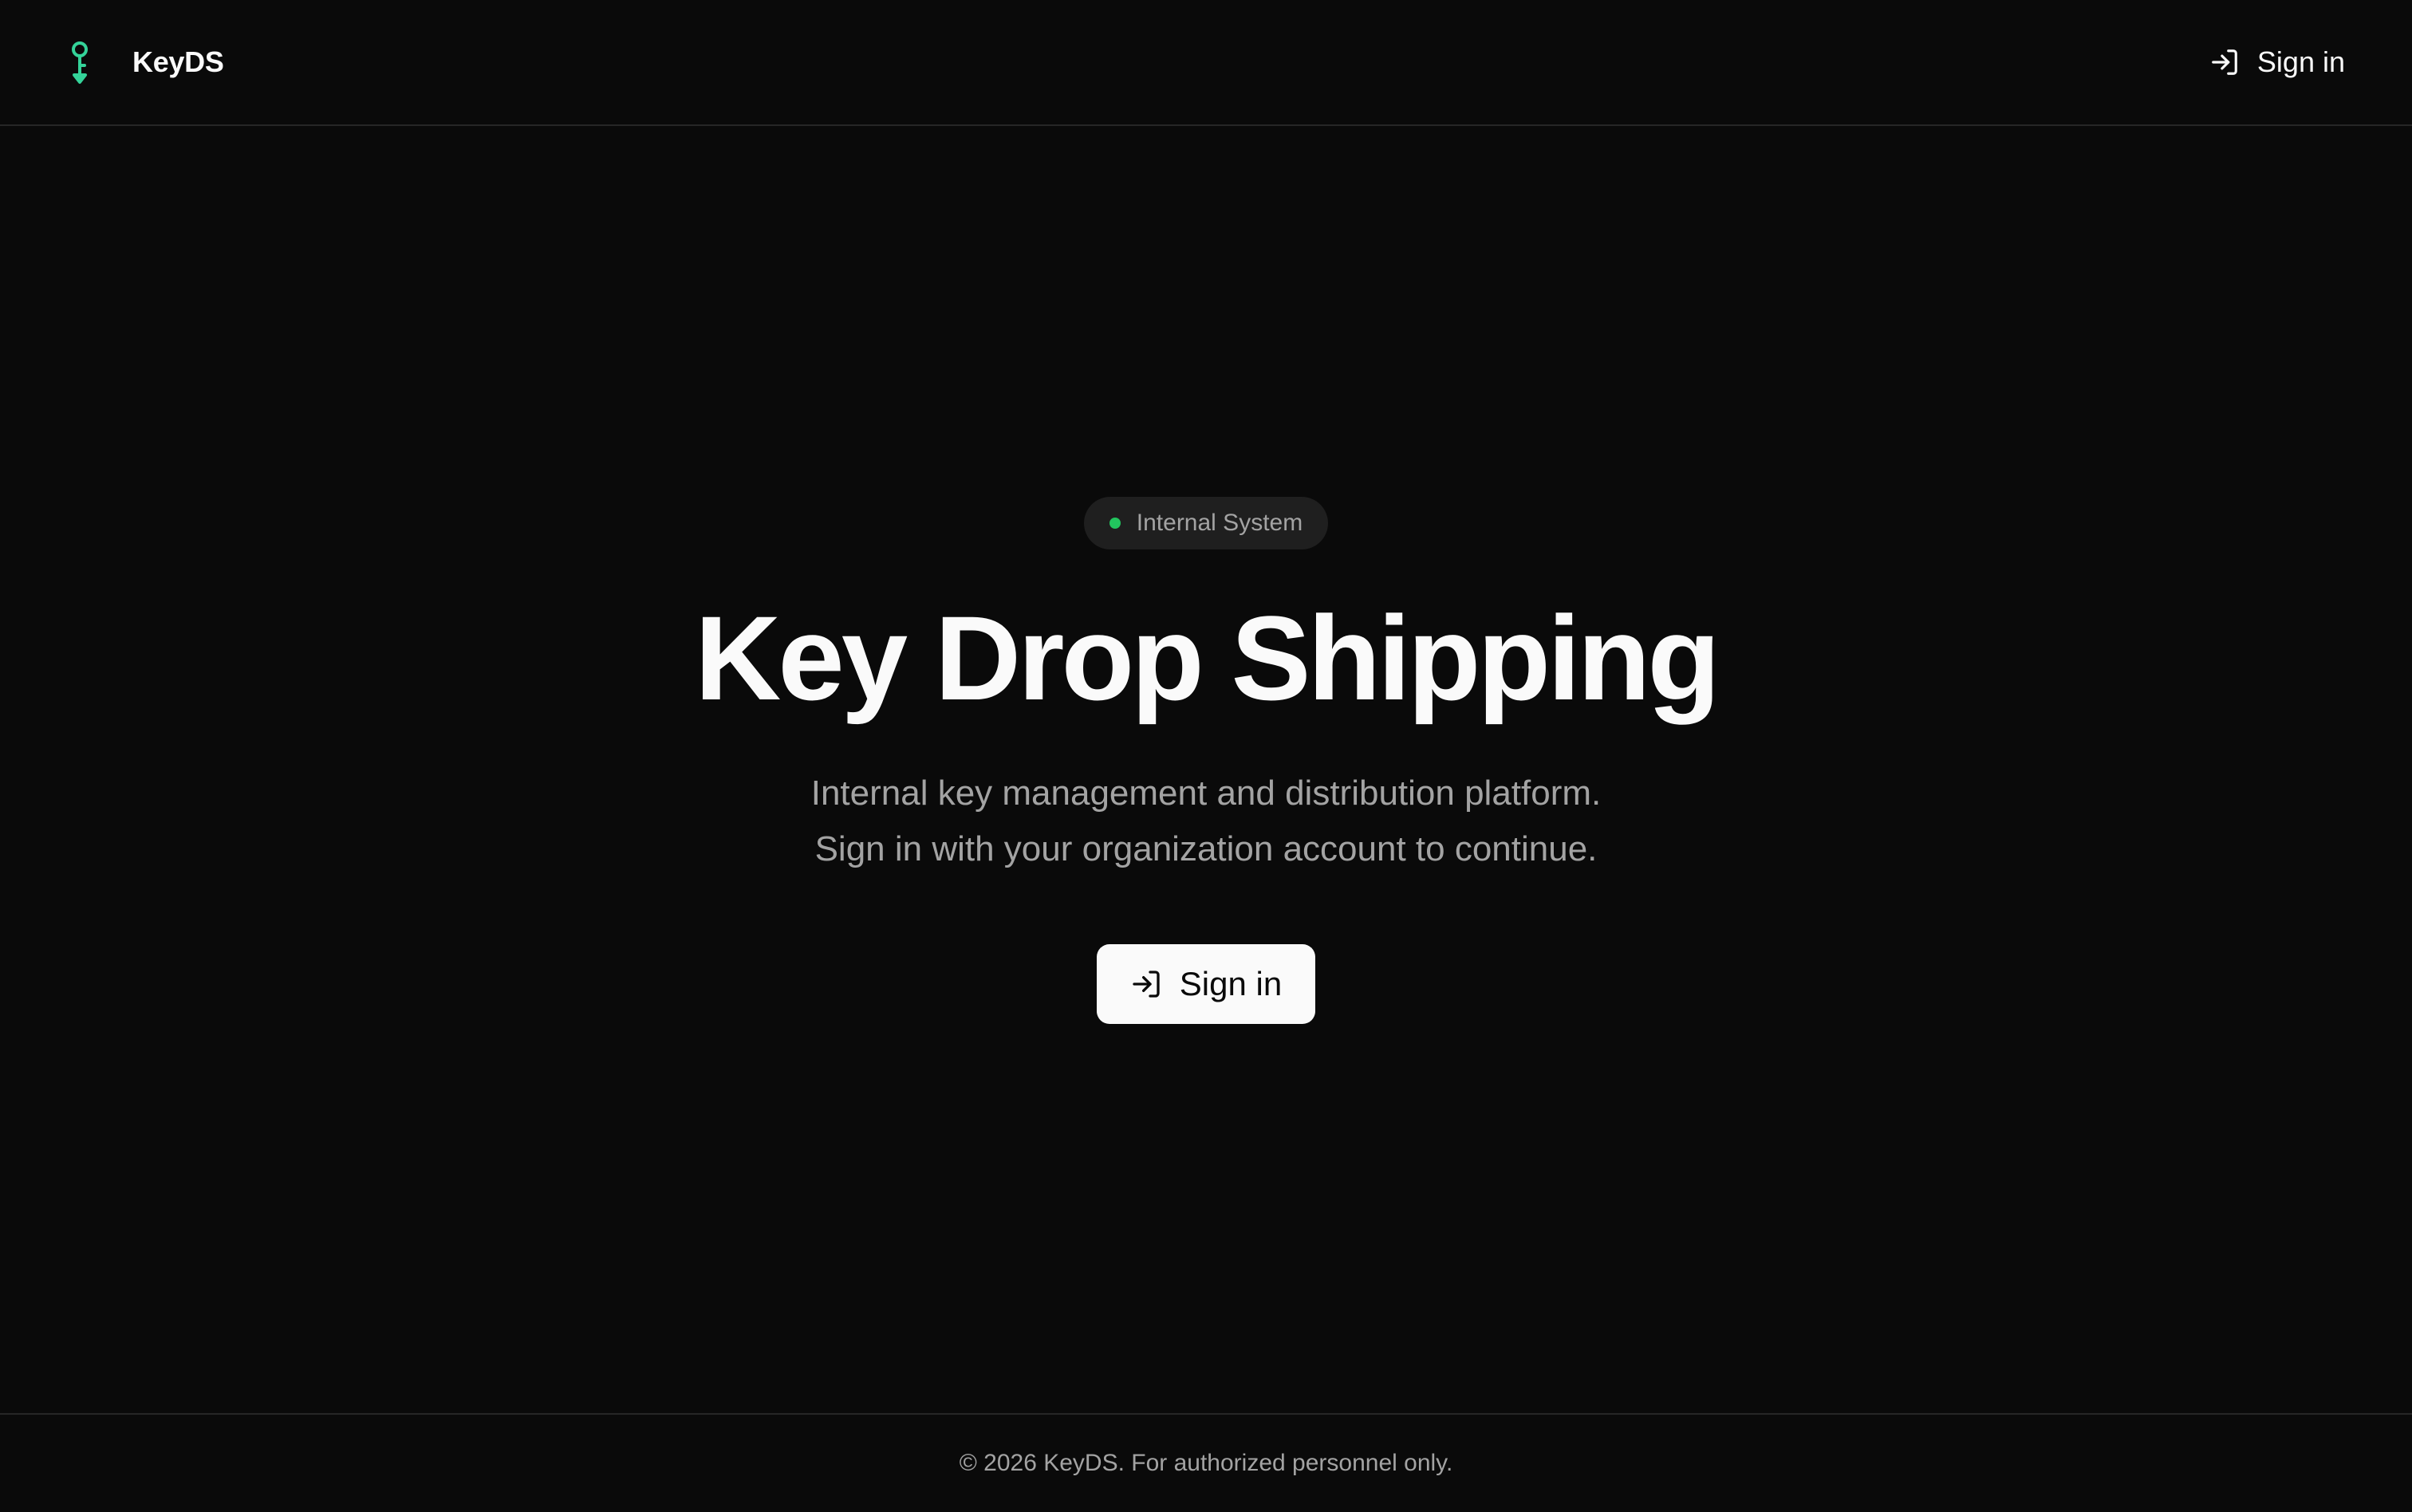 This screenshot has width=2412, height=1512. I want to click on status-badge: Internal System, so click(1206, 522).